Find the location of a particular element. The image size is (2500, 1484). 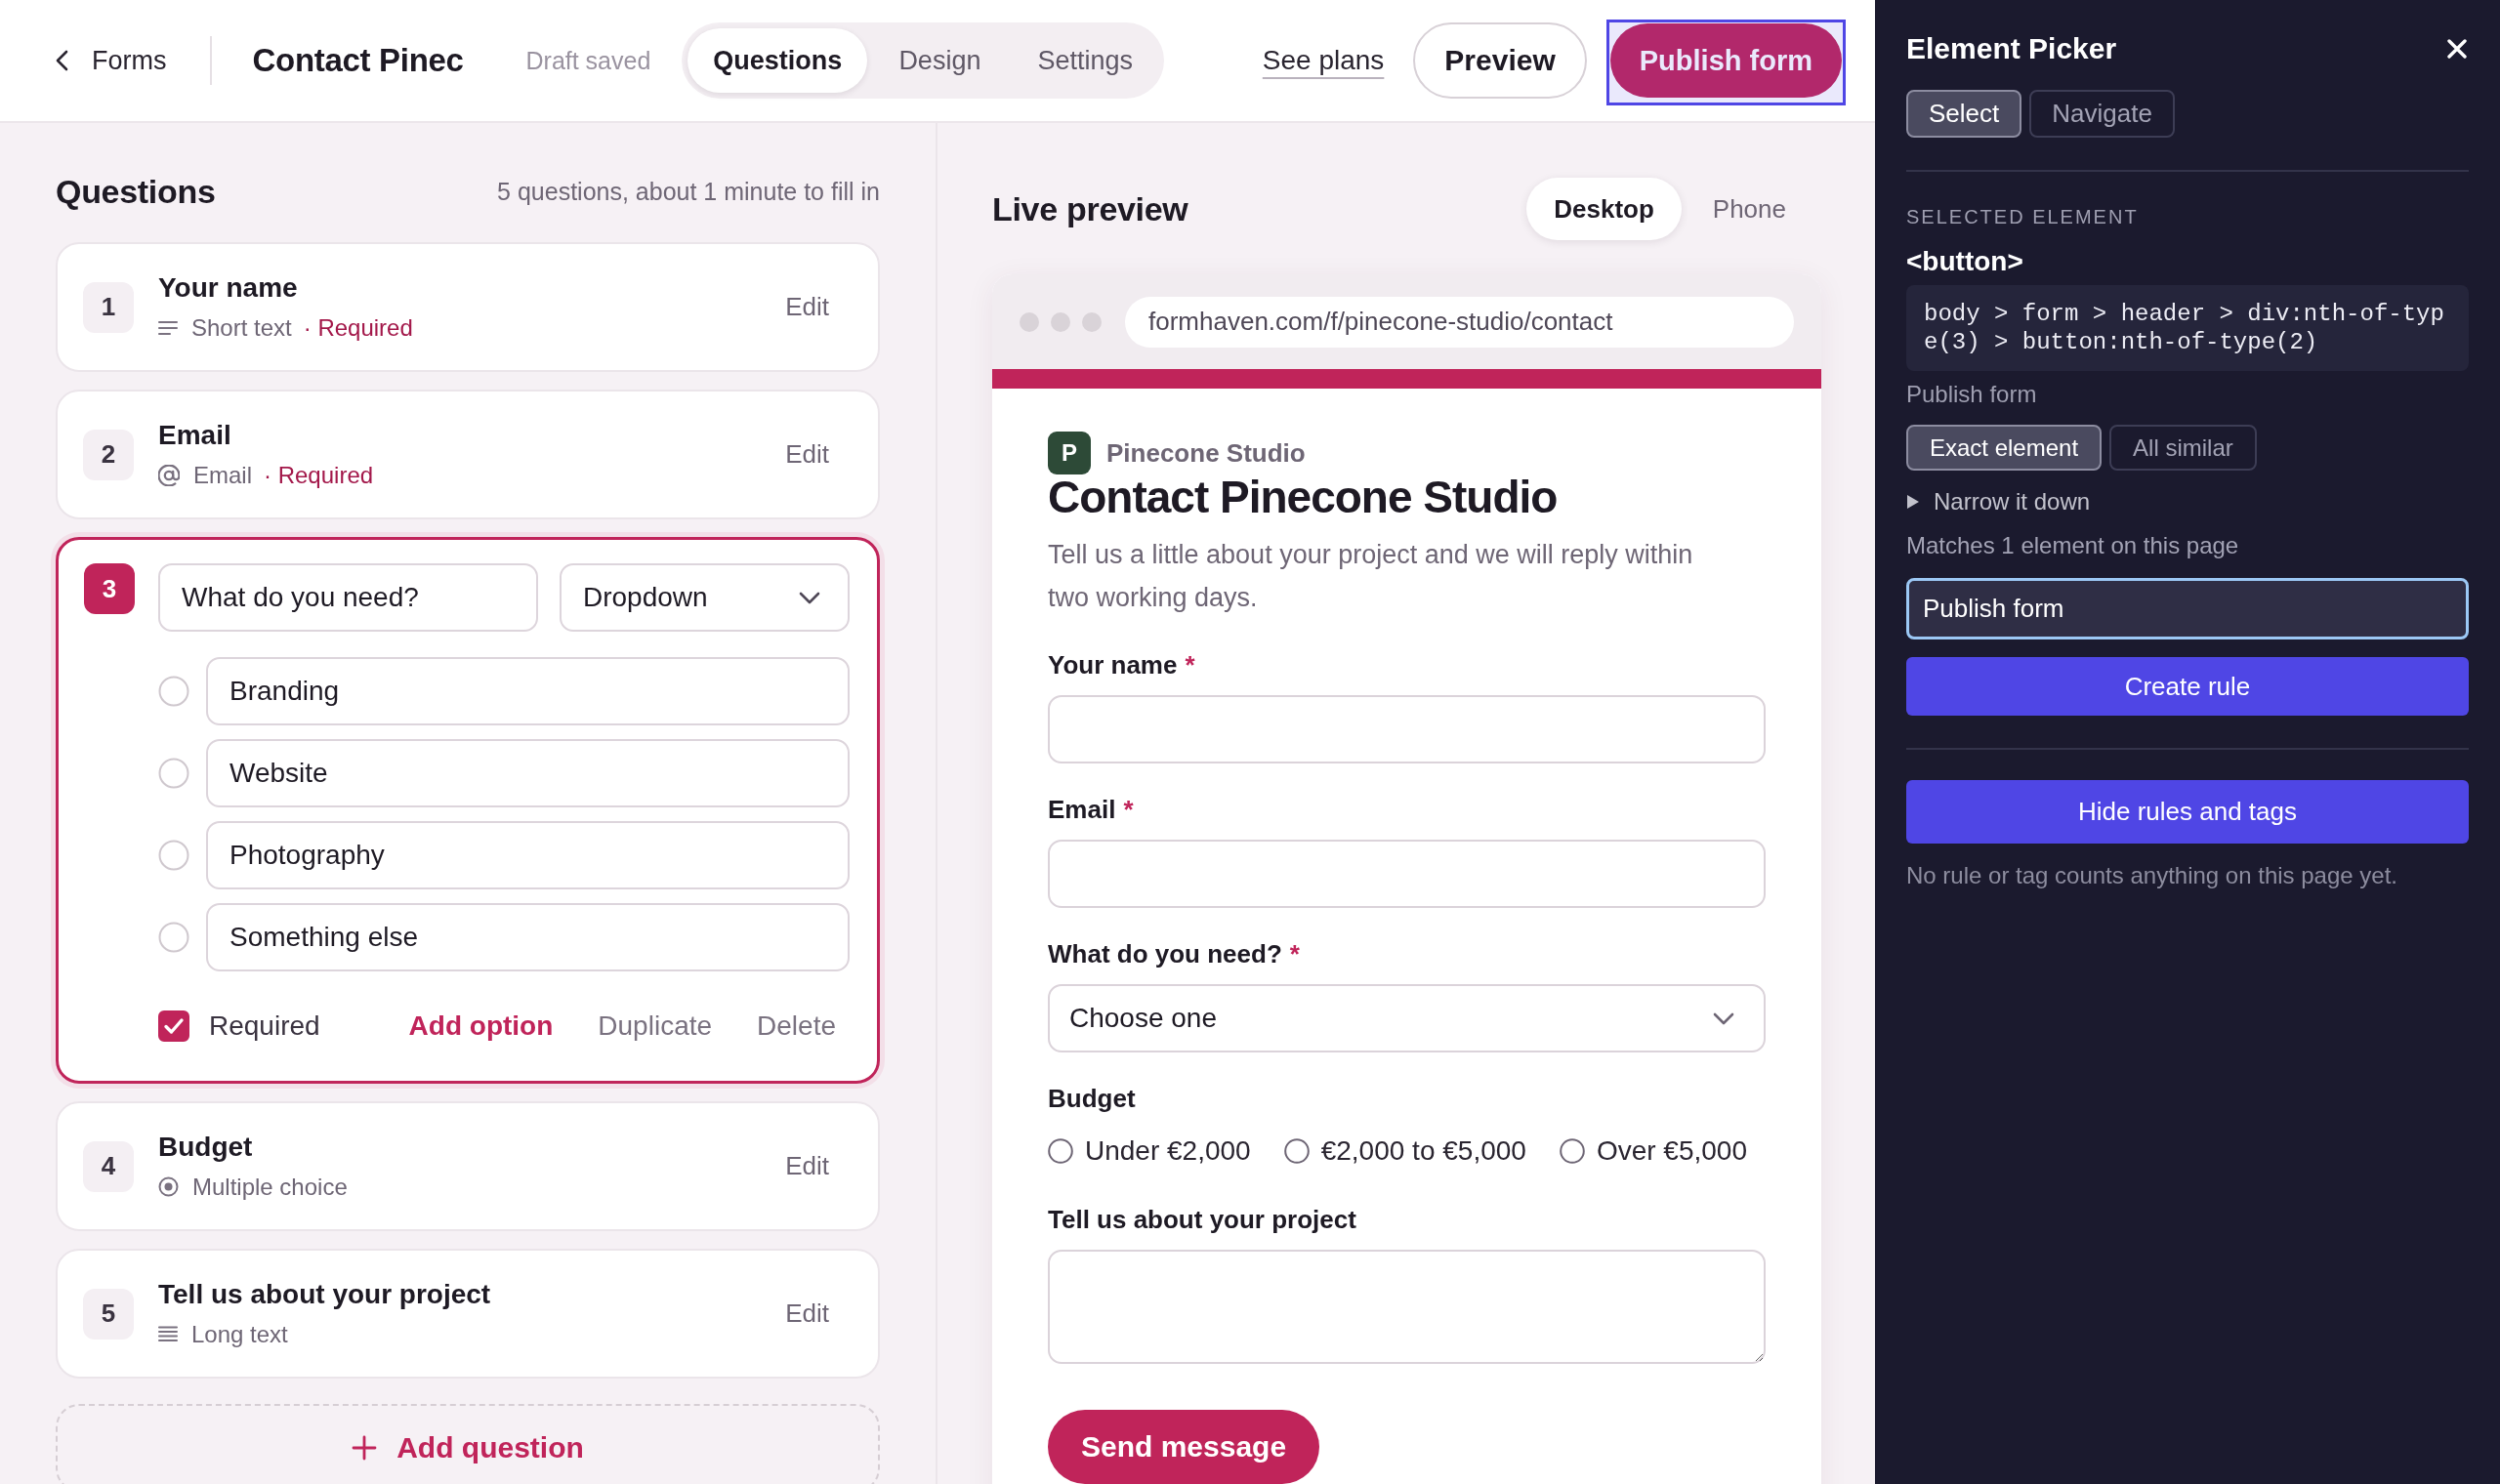

narrow-toggle: Narrow it down is located at coordinates (1998, 502).